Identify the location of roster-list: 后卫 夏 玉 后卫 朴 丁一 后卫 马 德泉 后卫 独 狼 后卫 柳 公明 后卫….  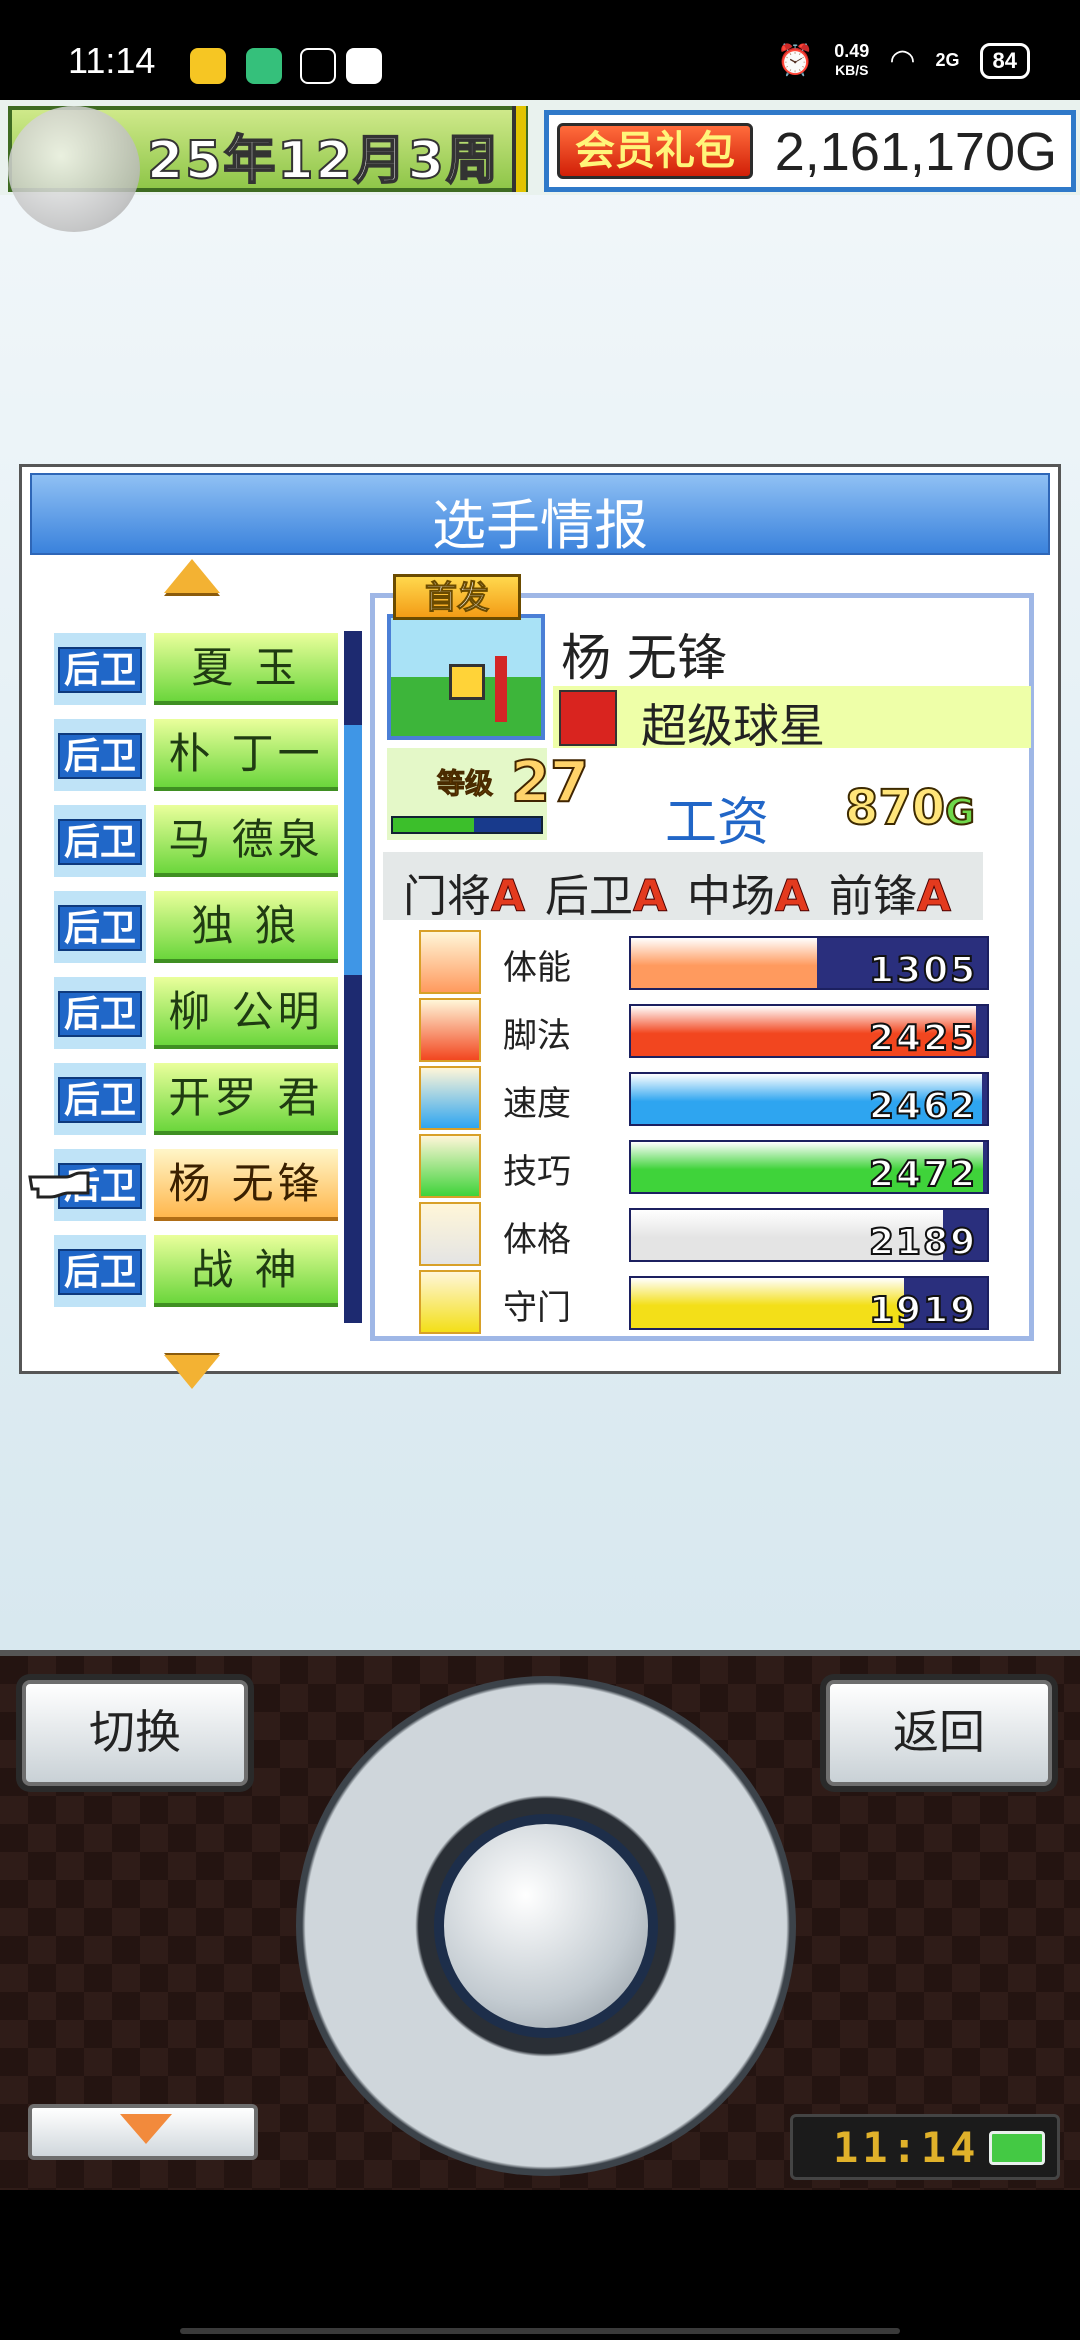
(207, 977).